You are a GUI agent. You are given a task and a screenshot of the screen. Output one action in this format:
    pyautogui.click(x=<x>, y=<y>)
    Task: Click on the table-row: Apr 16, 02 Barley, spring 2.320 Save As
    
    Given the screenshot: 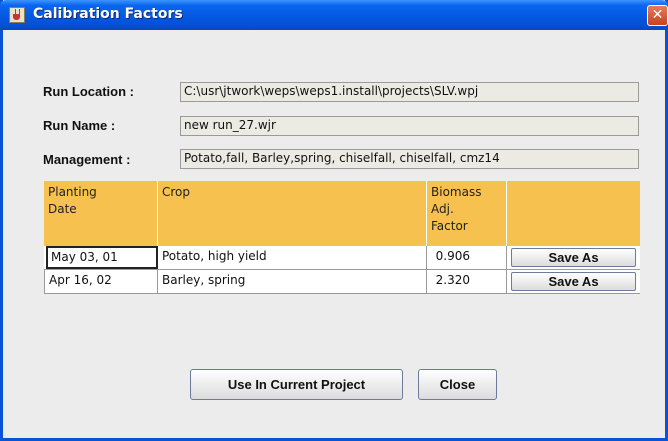 What is the action you would take?
    pyautogui.click(x=342, y=282)
    